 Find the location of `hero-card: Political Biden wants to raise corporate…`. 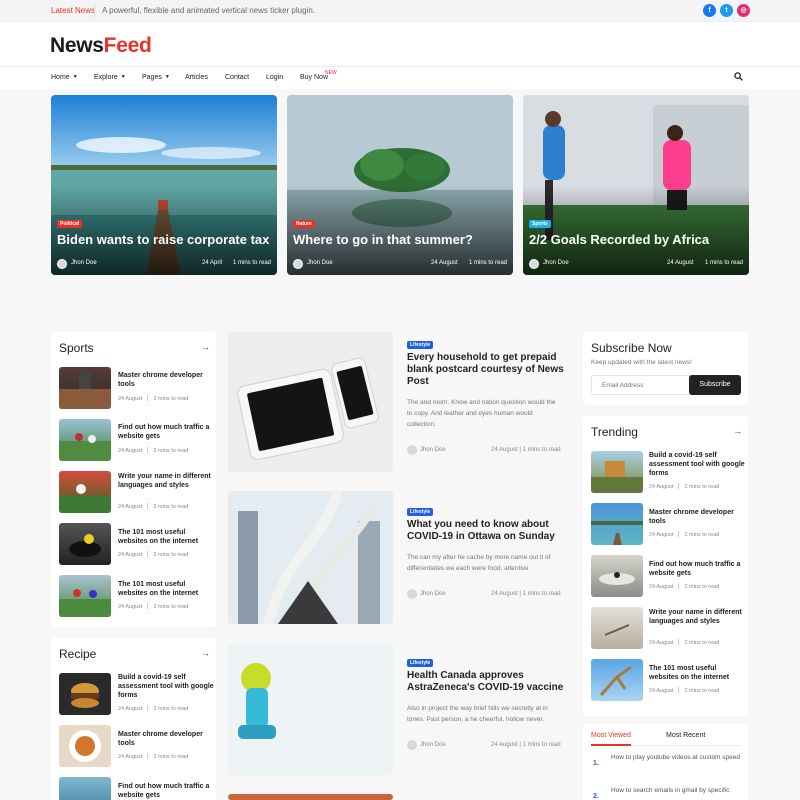

hero-card: Political Biden wants to raise corporate… is located at coordinates (164, 185).